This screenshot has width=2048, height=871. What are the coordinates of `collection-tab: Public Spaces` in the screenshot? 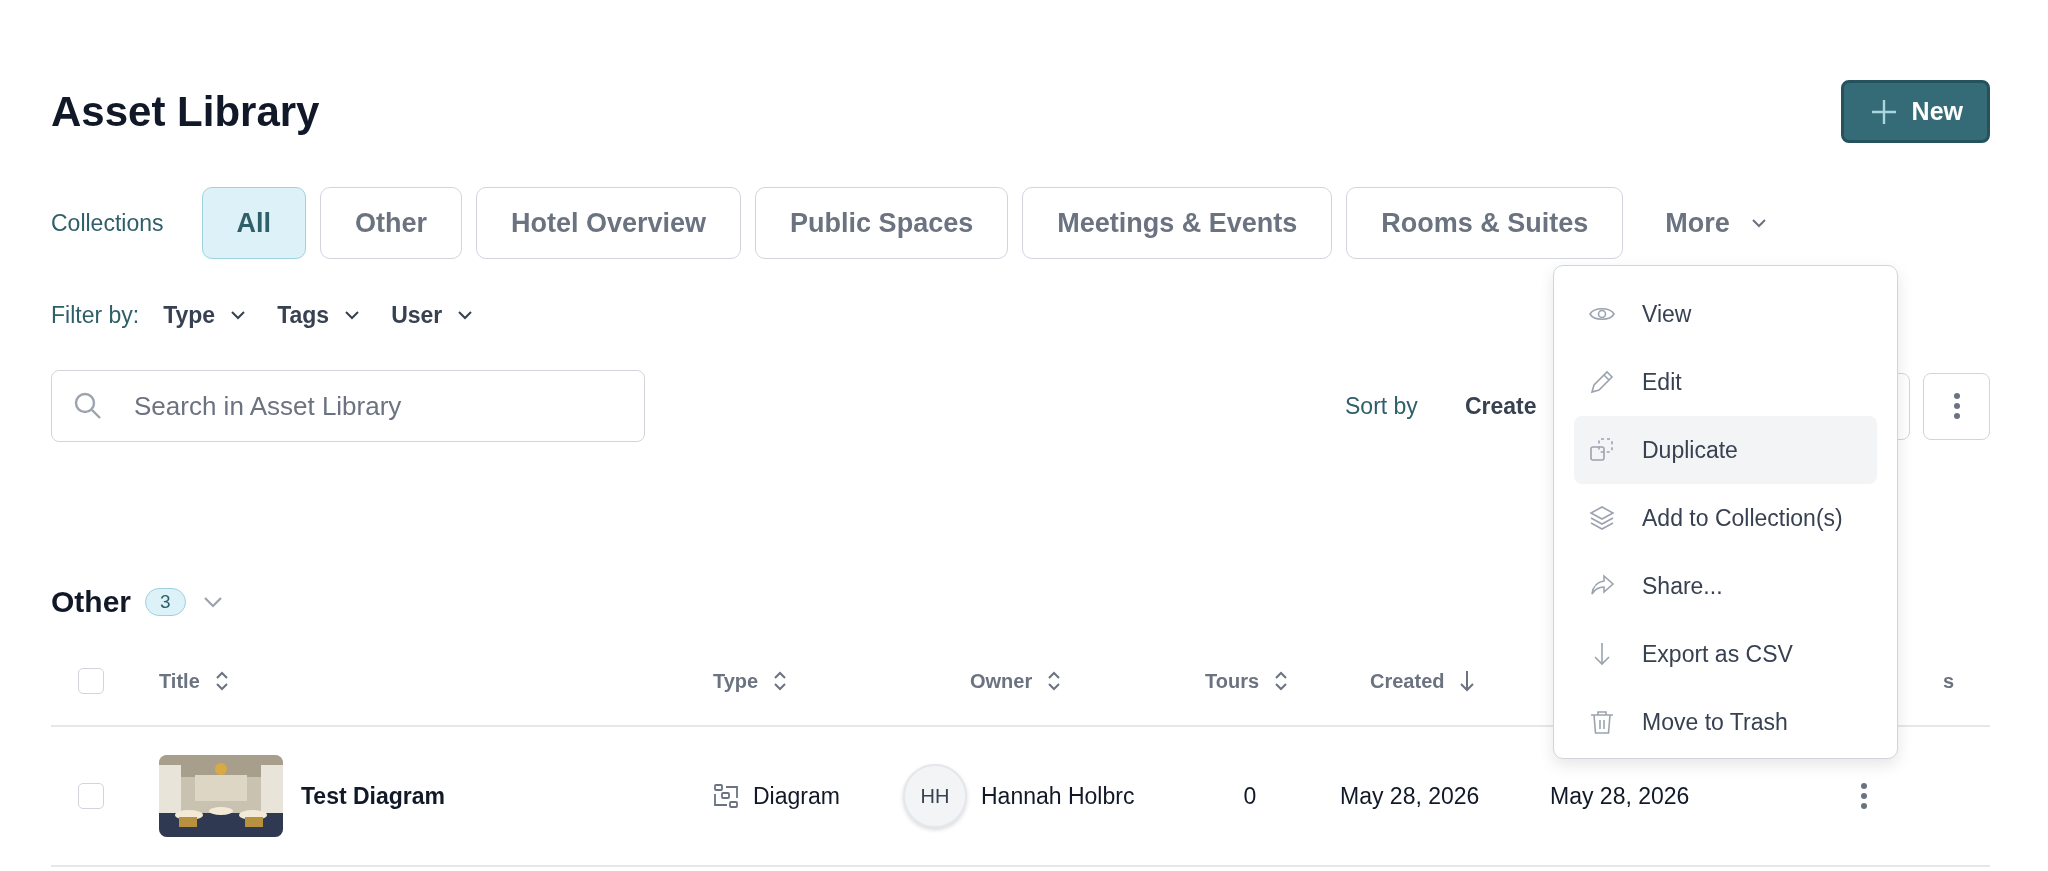 It's located at (882, 223).